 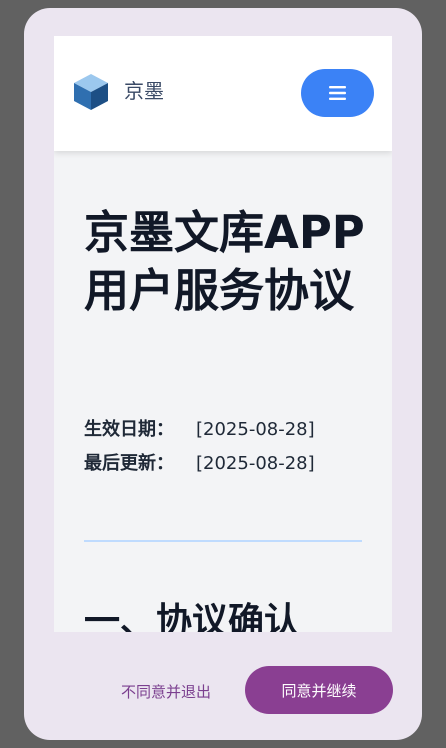 What do you see at coordinates (166, 691) in the screenshot?
I see `reject-exit-button: 不同意并退出` at bounding box center [166, 691].